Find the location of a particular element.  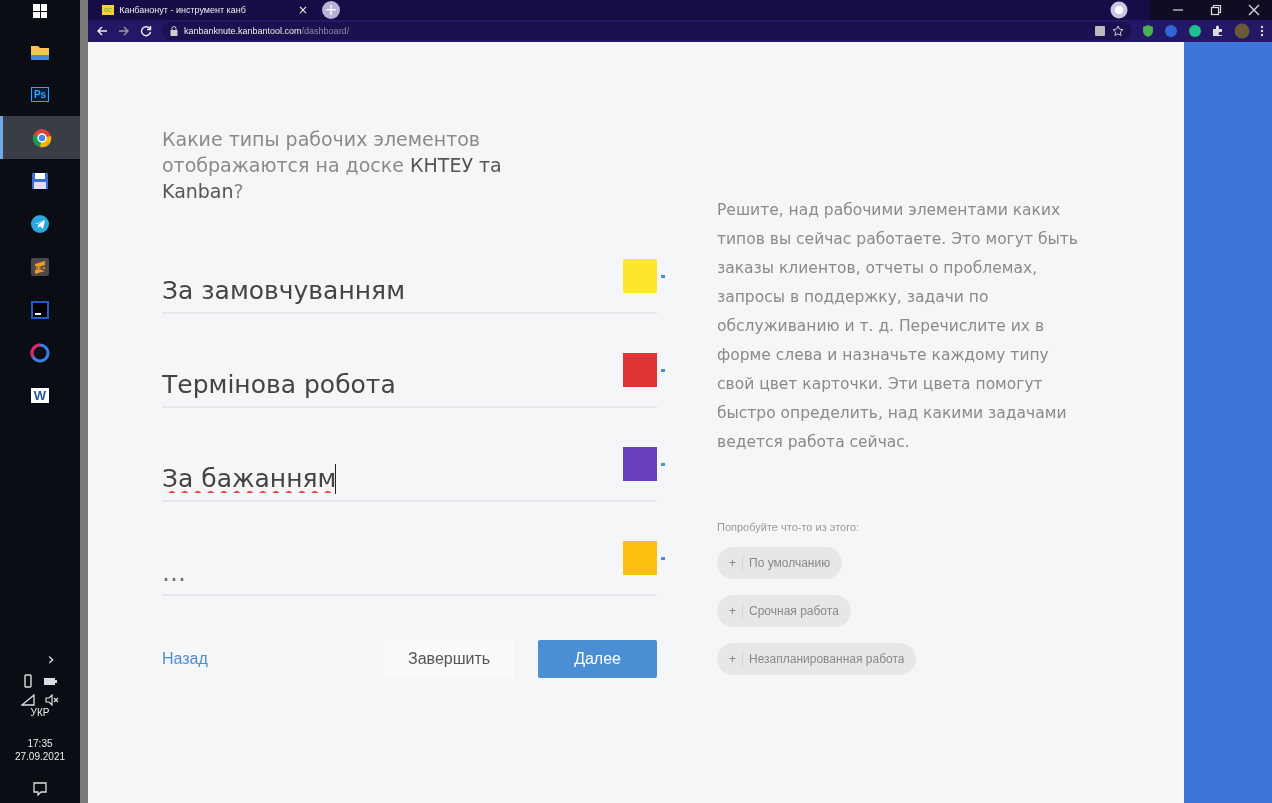

lock-icon is located at coordinates (174, 31).